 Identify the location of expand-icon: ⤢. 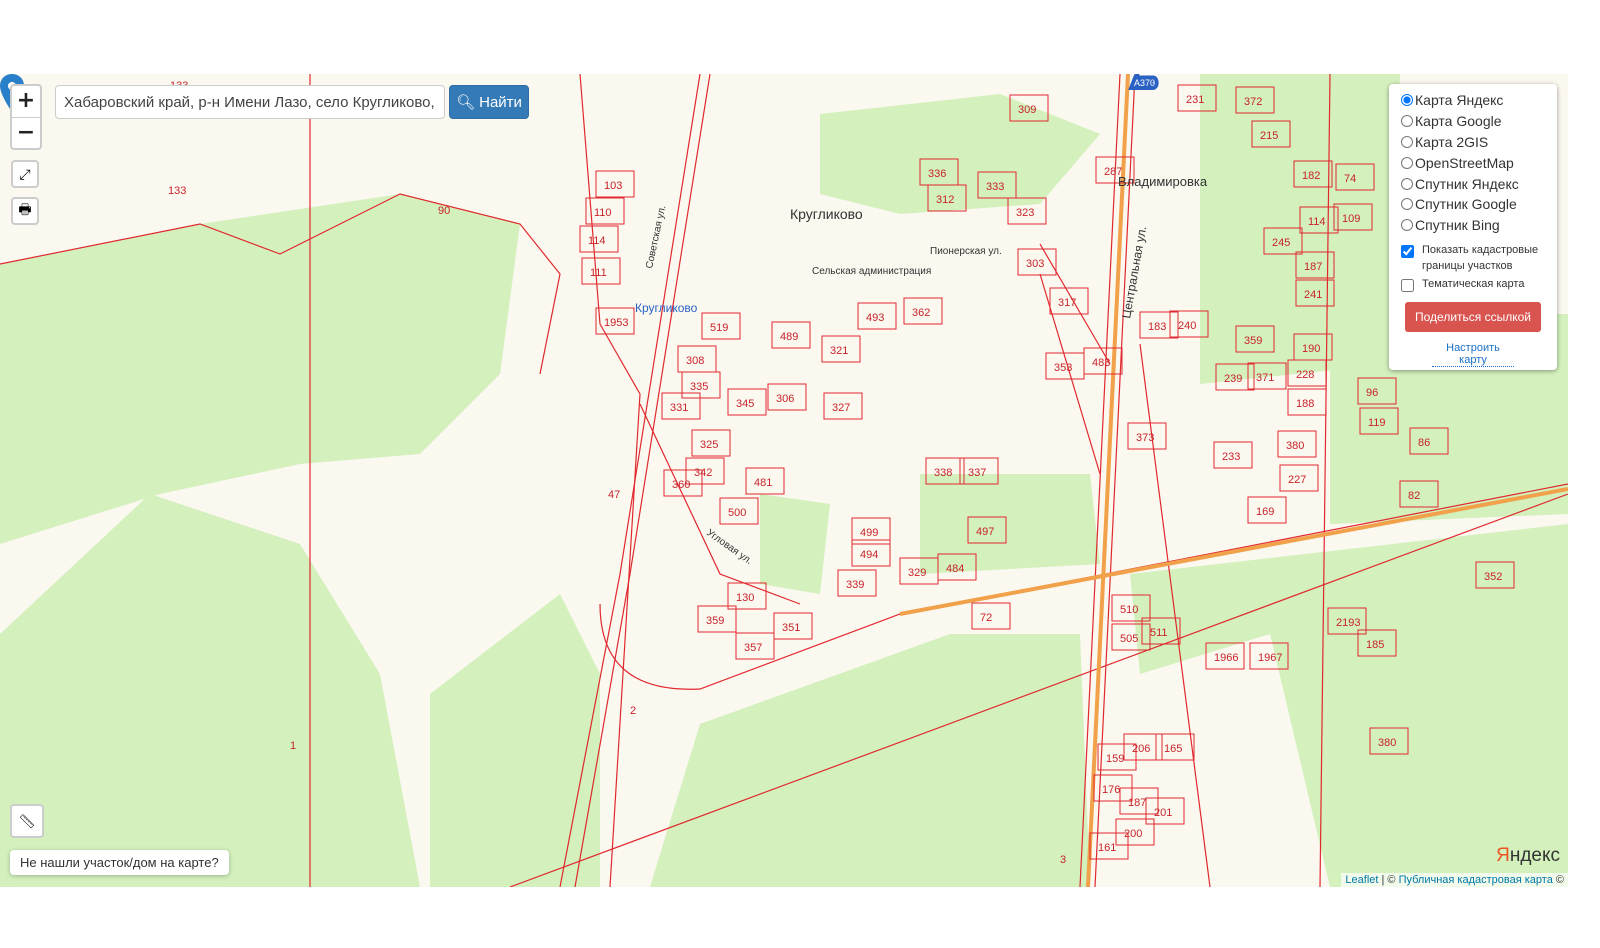
(25, 173).